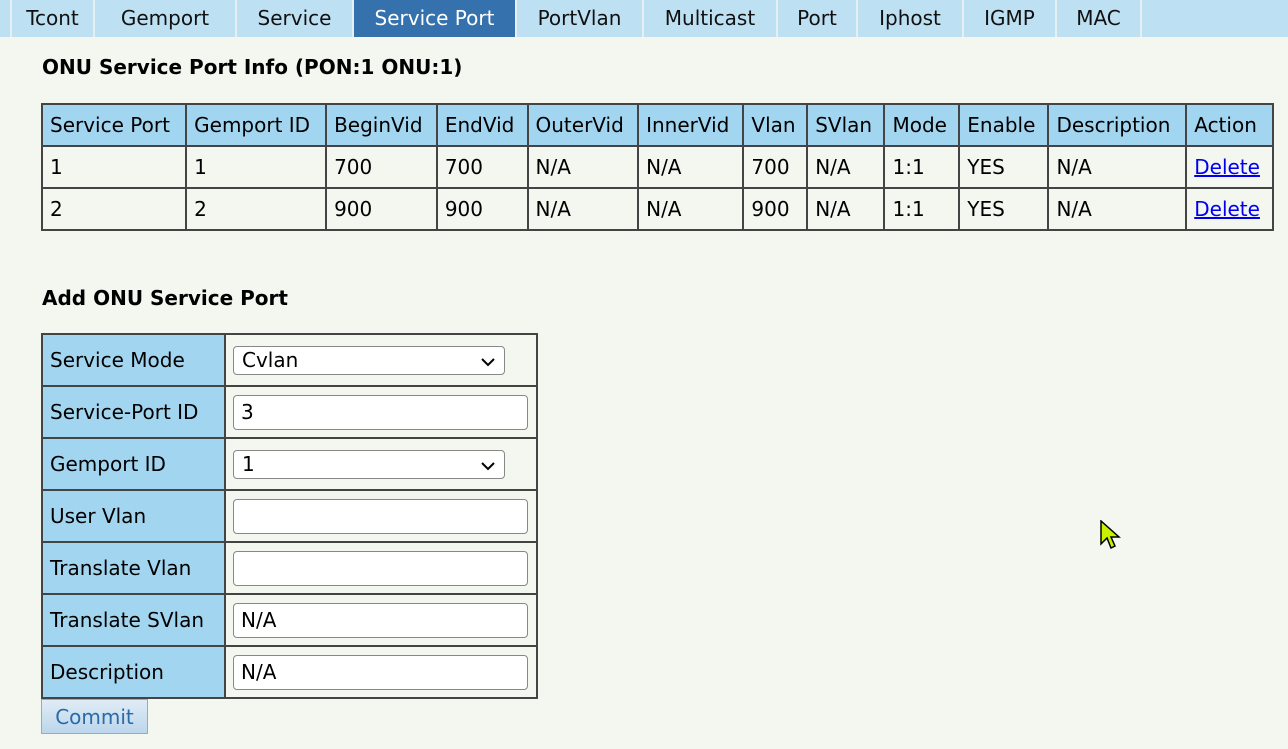  Describe the element at coordinates (1008, 18) in the screenshot. I see `tab-igmp: IGMP` at that location.